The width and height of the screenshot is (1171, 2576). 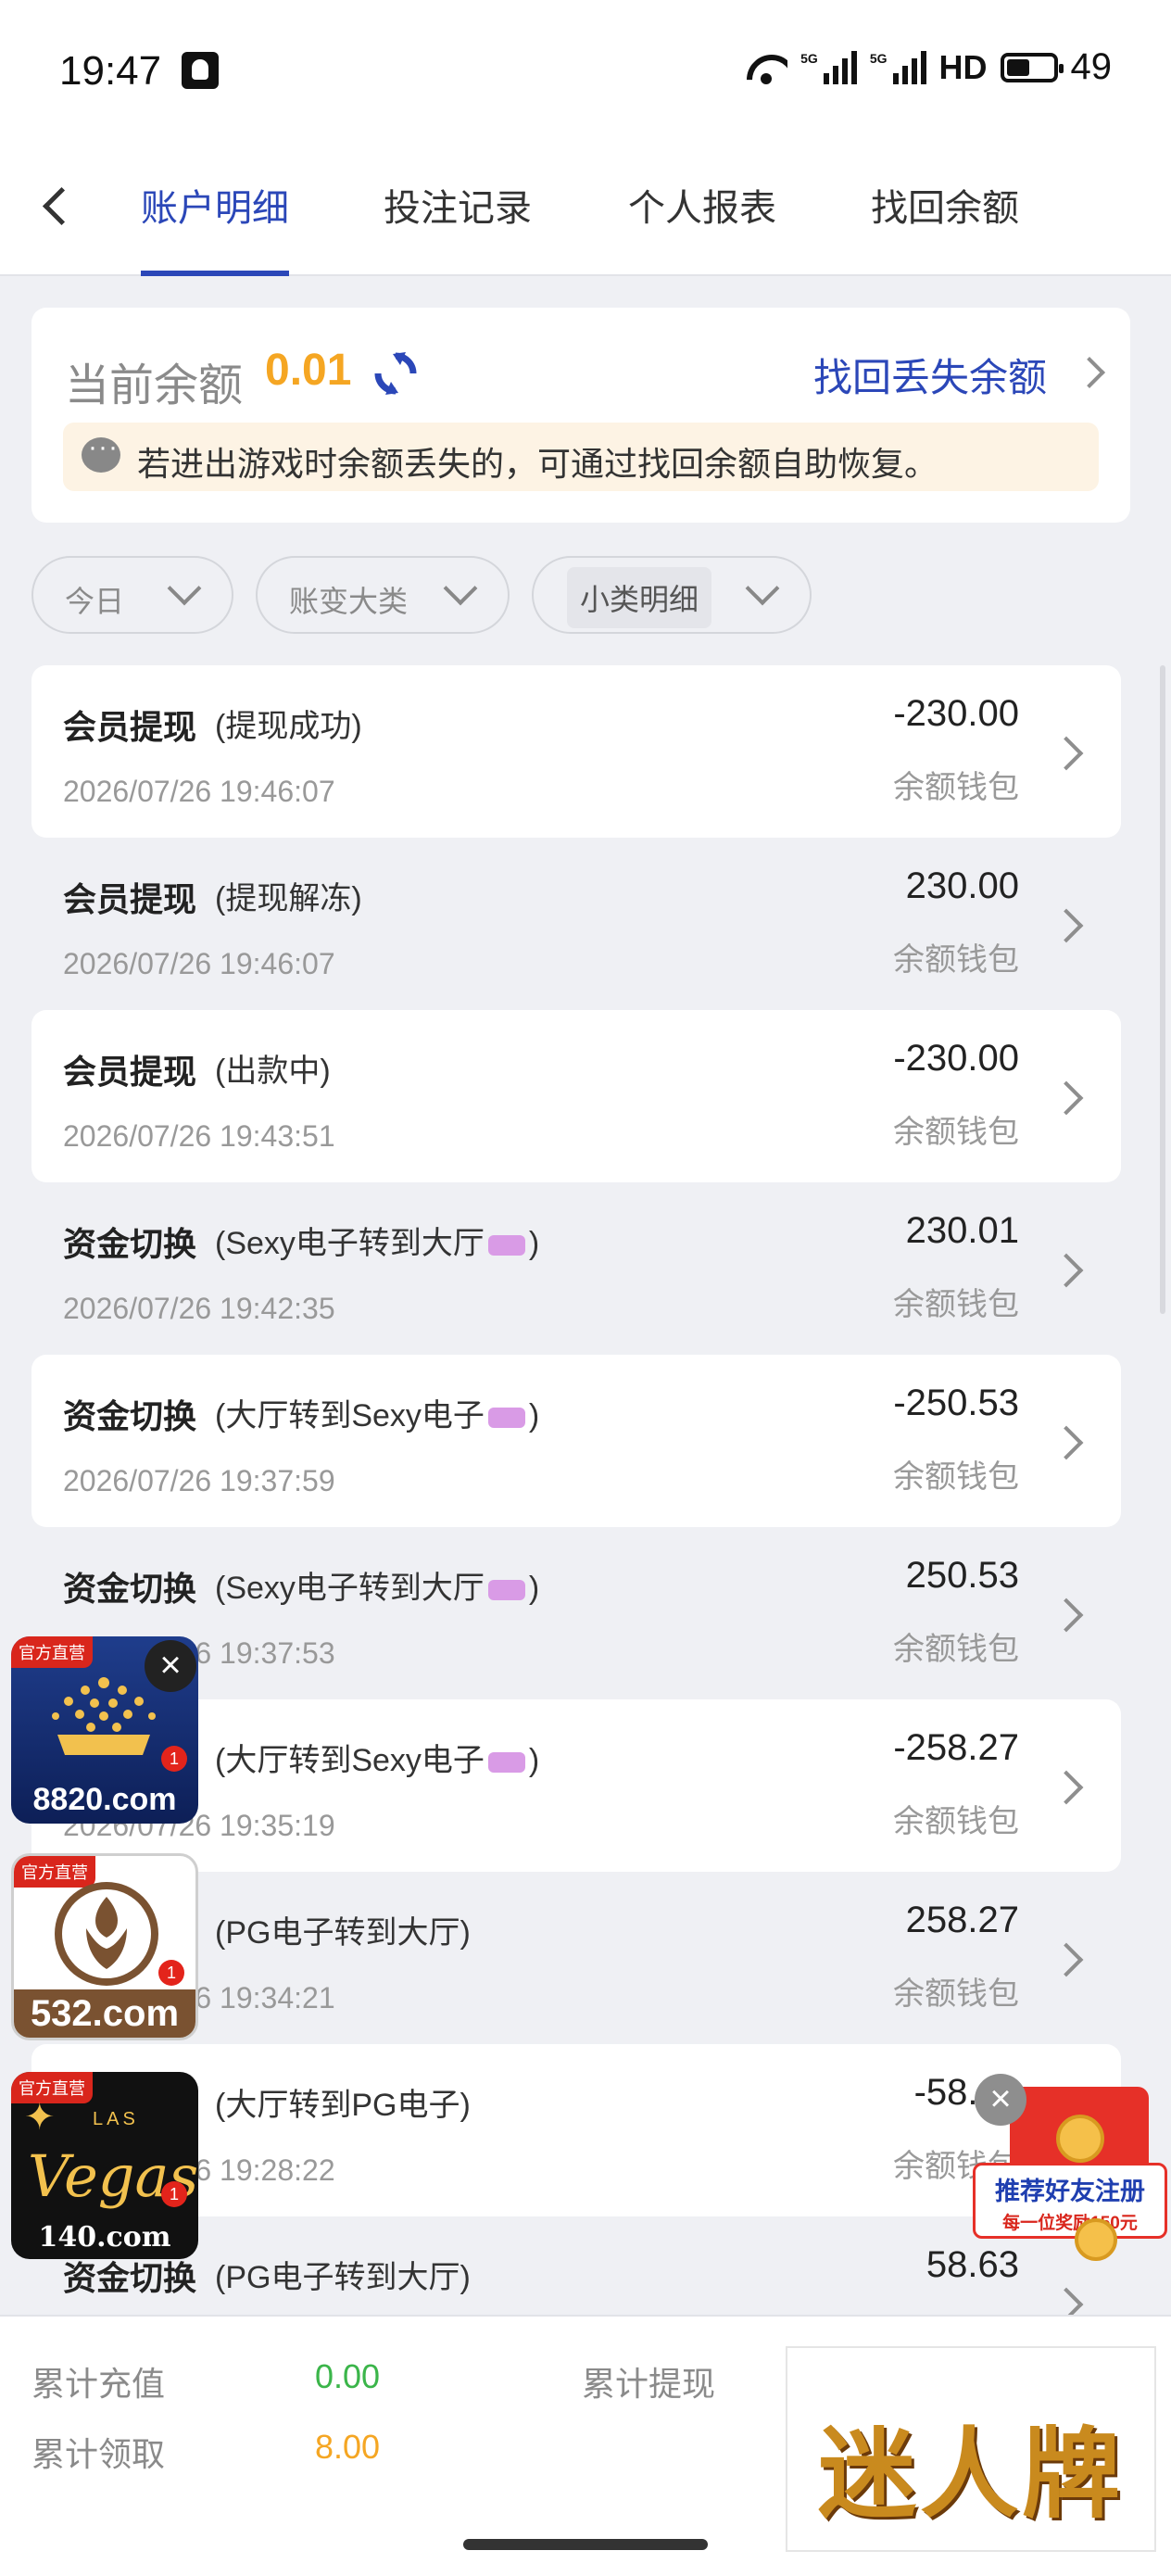 What do you see at coordinates (104, 1716) in the screenshot?
I see `crown-logo-icon` at bounding box center [104, 1716].